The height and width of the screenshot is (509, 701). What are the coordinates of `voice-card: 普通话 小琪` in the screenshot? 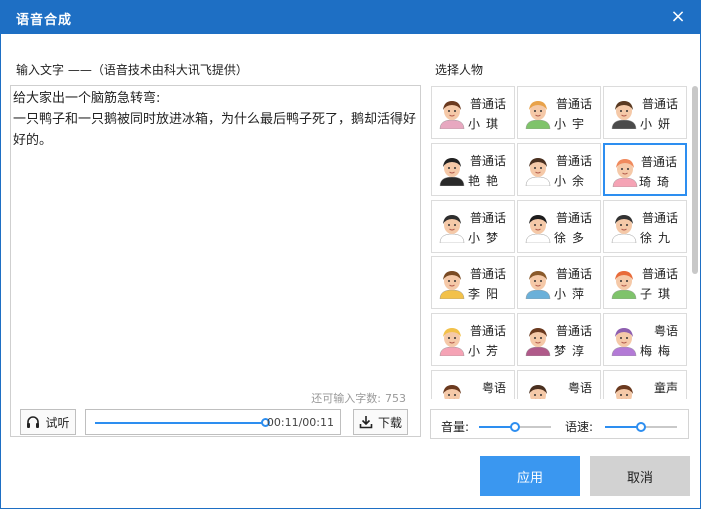 It's located at (473, 112).